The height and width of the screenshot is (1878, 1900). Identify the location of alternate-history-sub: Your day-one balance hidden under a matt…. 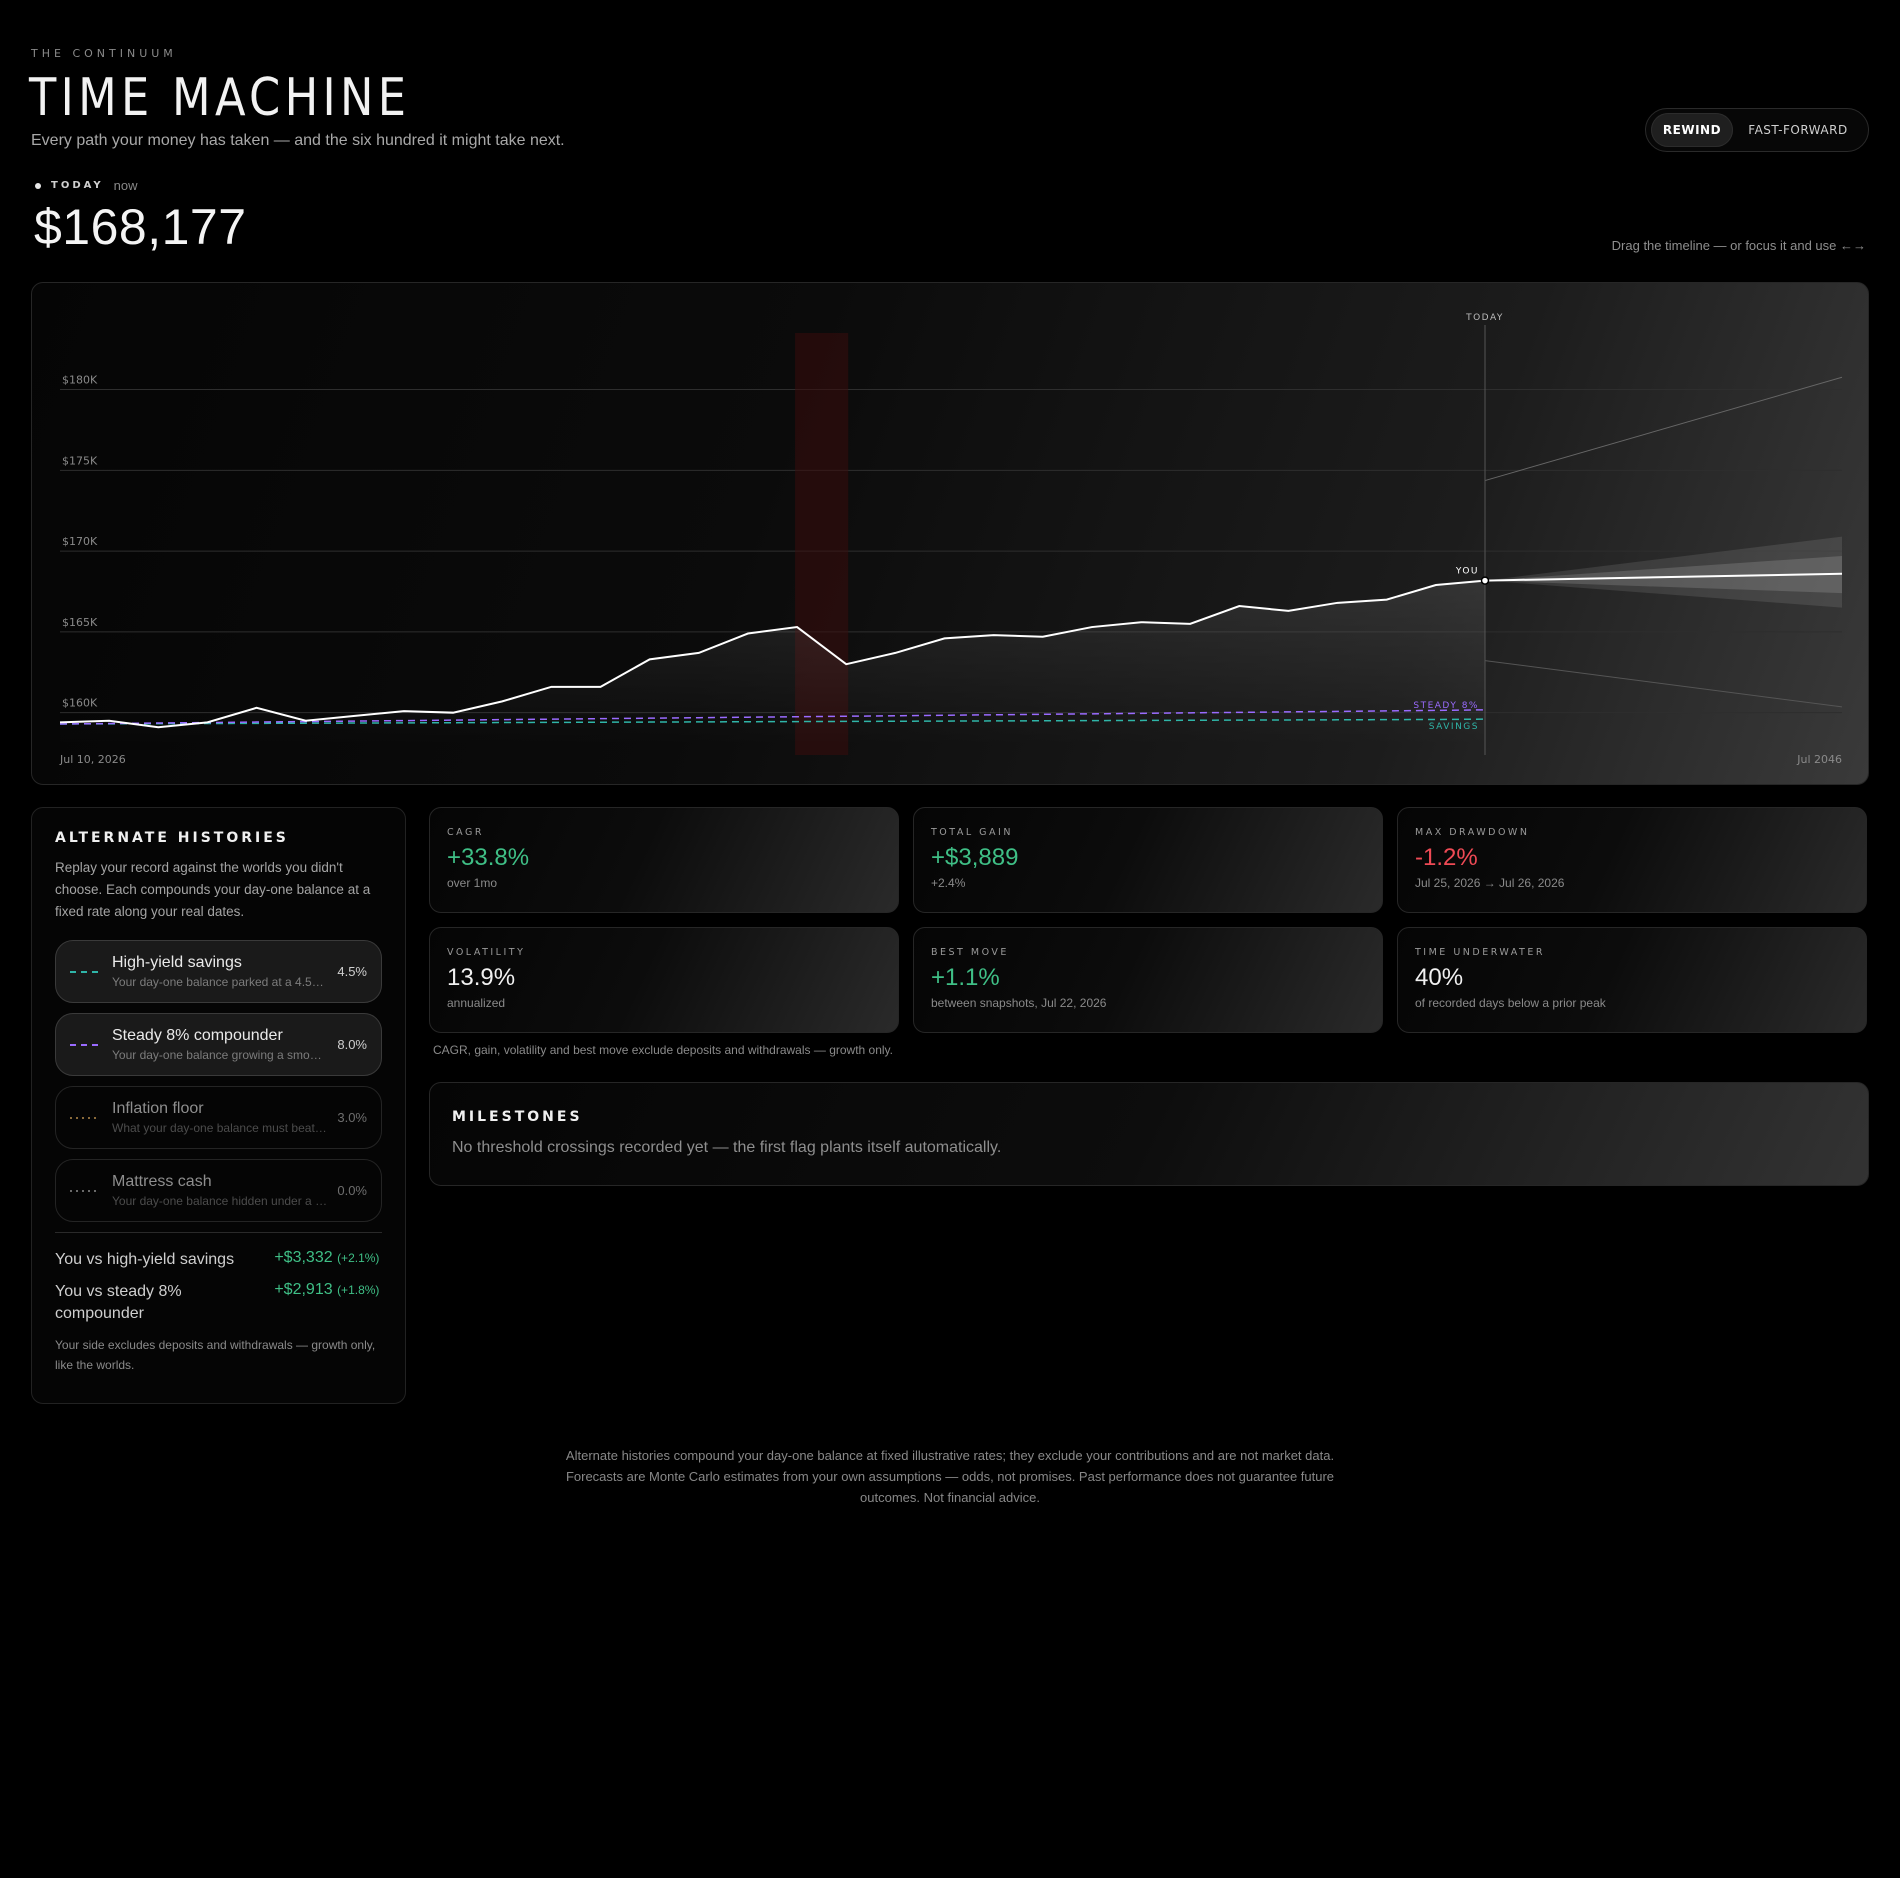
(219, 1201).